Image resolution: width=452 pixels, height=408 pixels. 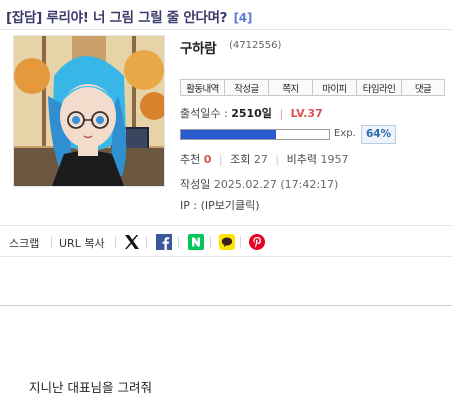 I want to click on comment-count-badge: [4], so click(x=243, y=18).